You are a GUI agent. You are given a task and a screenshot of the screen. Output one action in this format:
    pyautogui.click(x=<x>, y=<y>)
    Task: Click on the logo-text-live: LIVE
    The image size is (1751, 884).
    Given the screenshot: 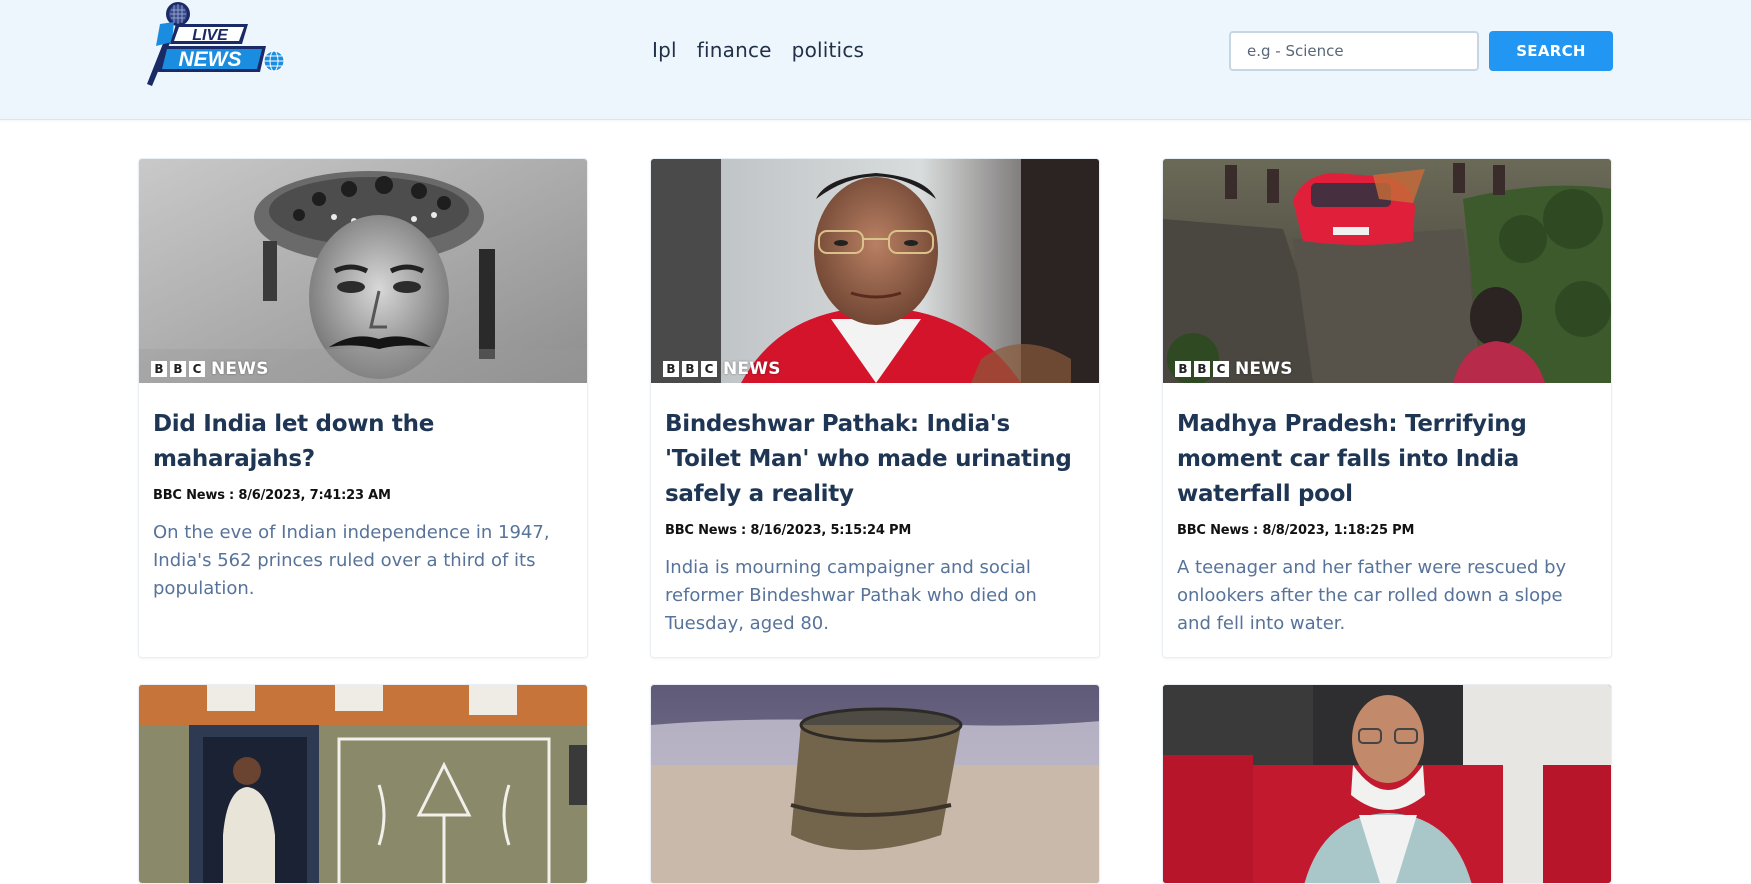 What is the action you would take?
    pyautogui.click(x=210, y=35)
    